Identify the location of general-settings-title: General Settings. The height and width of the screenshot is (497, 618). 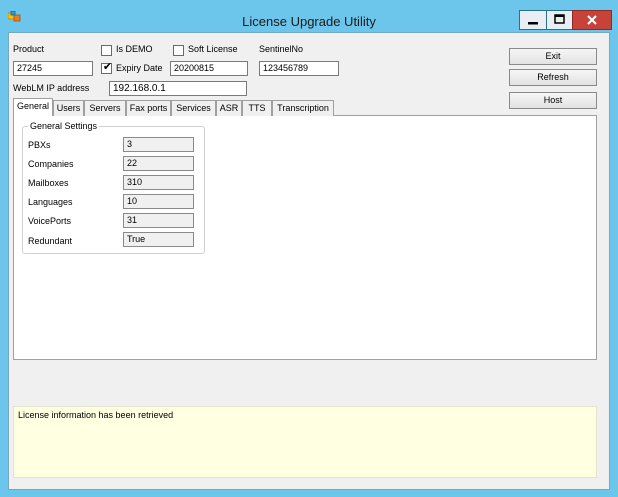
(64, 126).